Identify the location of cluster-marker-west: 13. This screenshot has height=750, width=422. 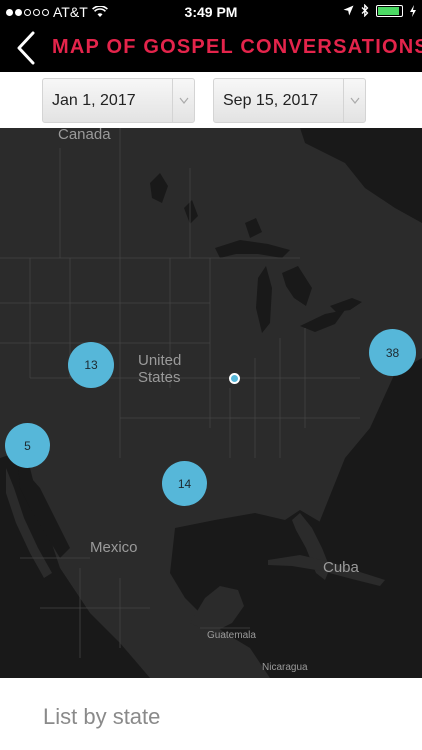
(91, 365).